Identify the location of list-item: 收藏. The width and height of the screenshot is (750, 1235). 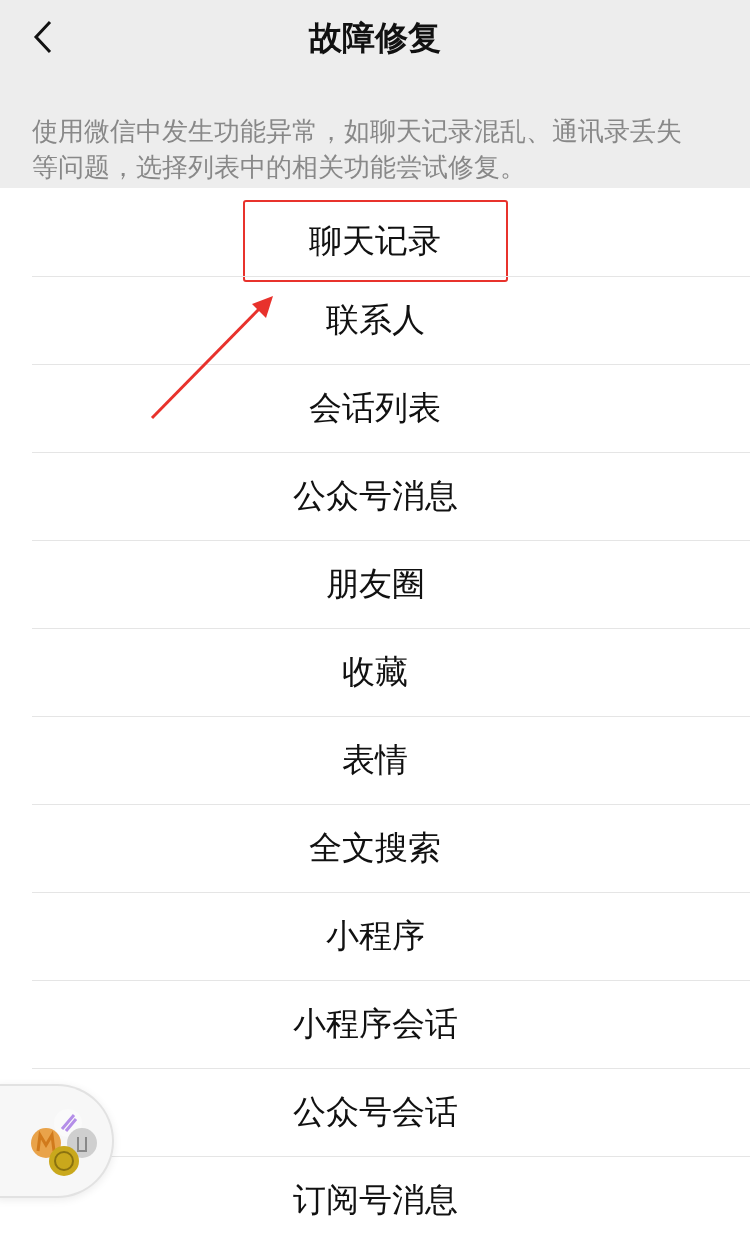
(375, 672).